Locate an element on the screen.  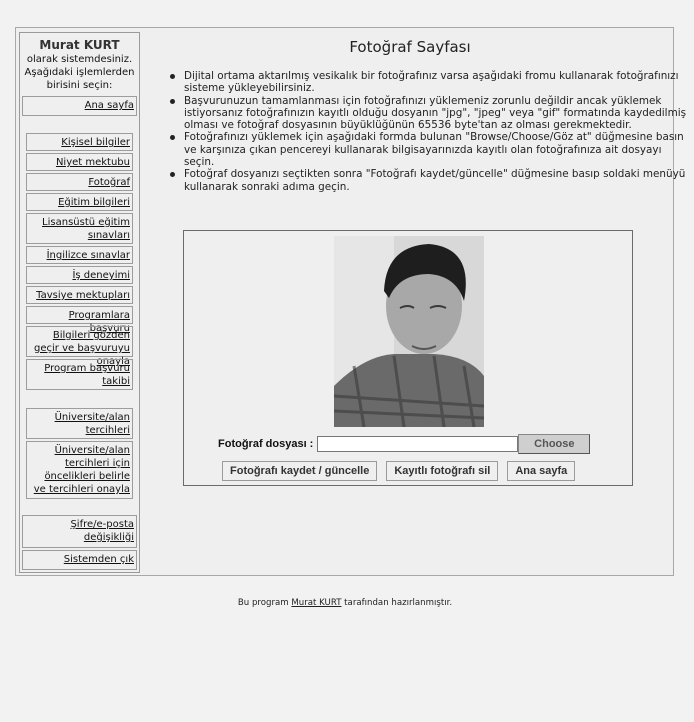
sidebar-item-letter-of-intent: Niyet mektubu is located at coordinates (79, 162).